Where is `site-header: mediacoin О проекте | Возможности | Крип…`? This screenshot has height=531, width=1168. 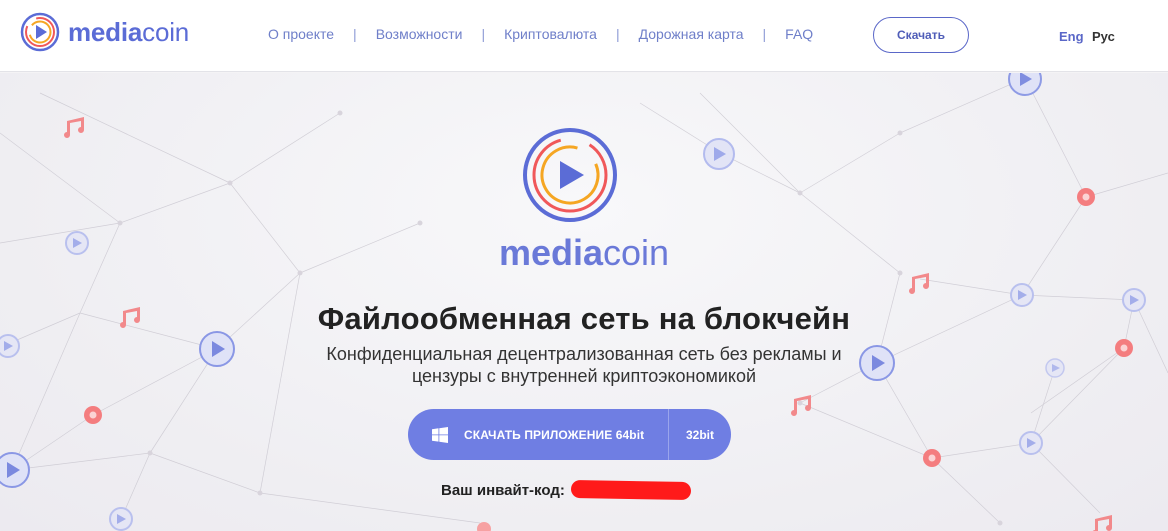
site-header: mediacoin О проекте | Возможности | Крип… is located at coordinates (584, 36).